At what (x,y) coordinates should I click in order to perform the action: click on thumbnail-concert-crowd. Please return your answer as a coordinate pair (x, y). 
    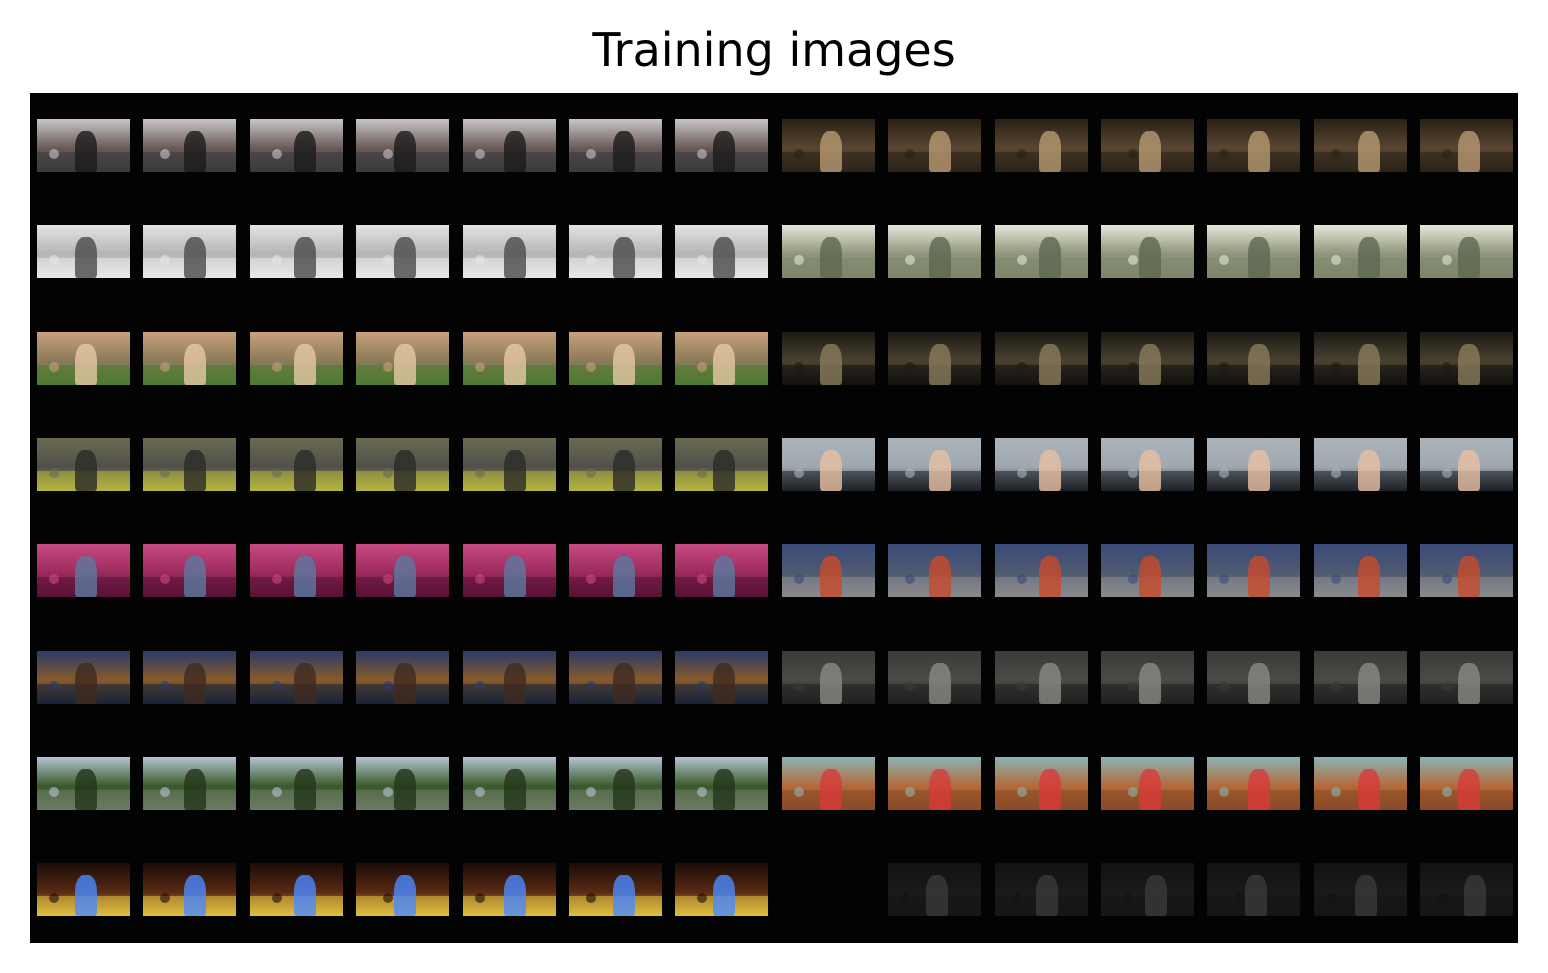
    Looking at the image, I should click on (1360, 145).